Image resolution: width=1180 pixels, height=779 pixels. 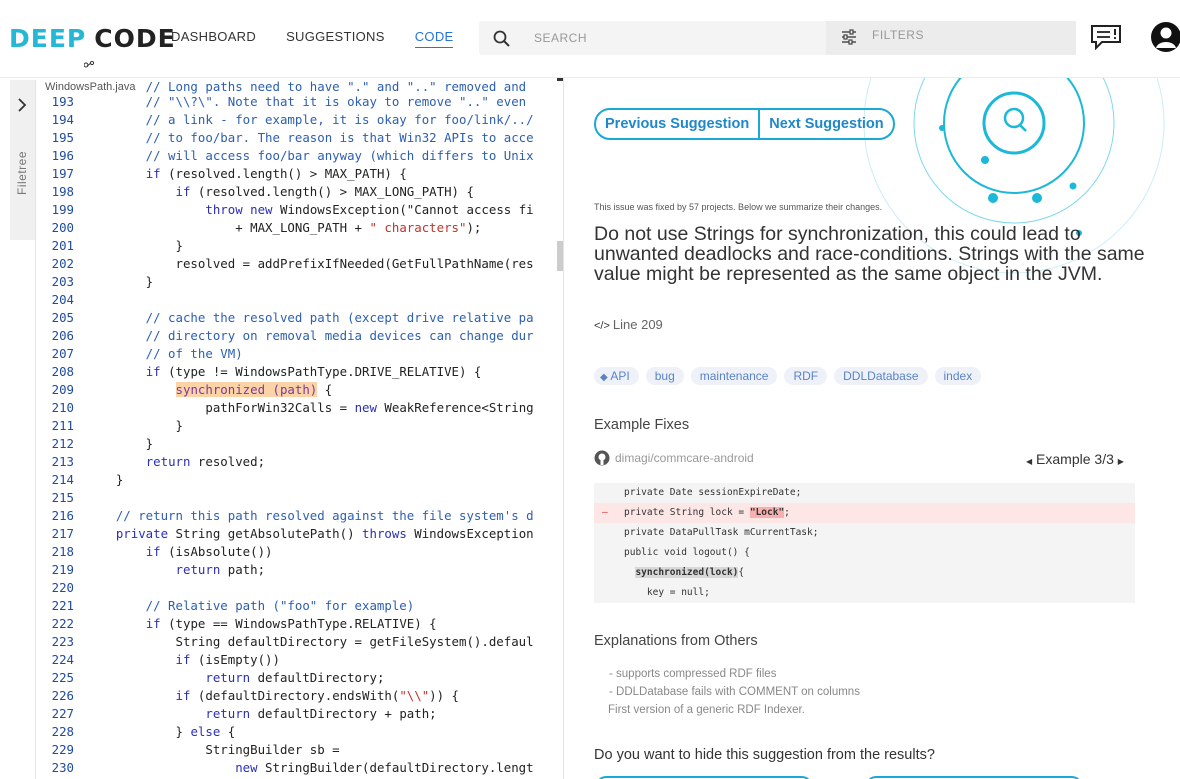 What do you see at coordinates (227, 659) in the screenshot?
I see `code-text: if (isEmpty())` at bounding box center [227, 659].